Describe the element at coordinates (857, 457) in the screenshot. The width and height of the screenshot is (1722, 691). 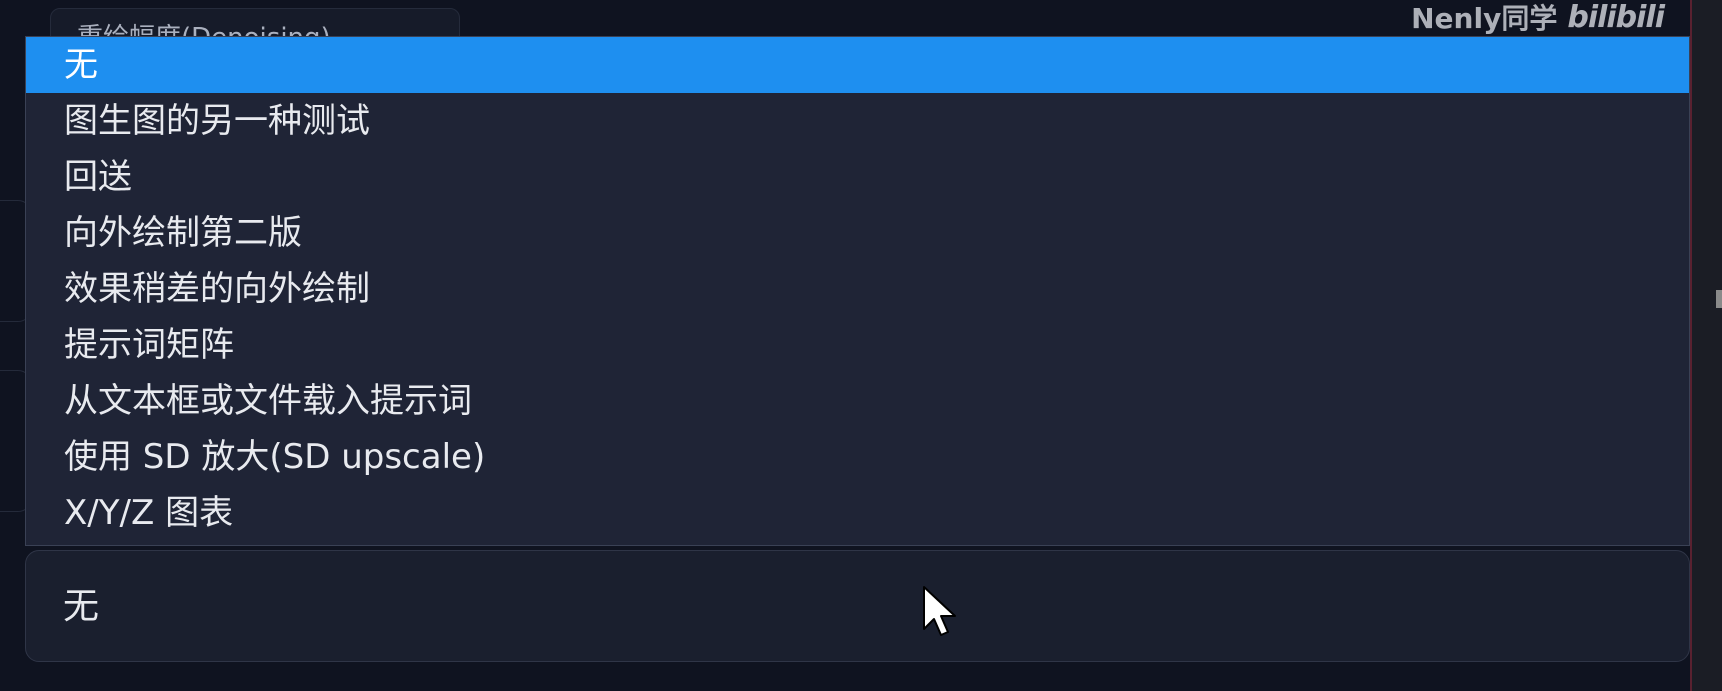
I see `dropdown-option-sd-upscale: 使用 SD 放大(SD upscale)` at that location.